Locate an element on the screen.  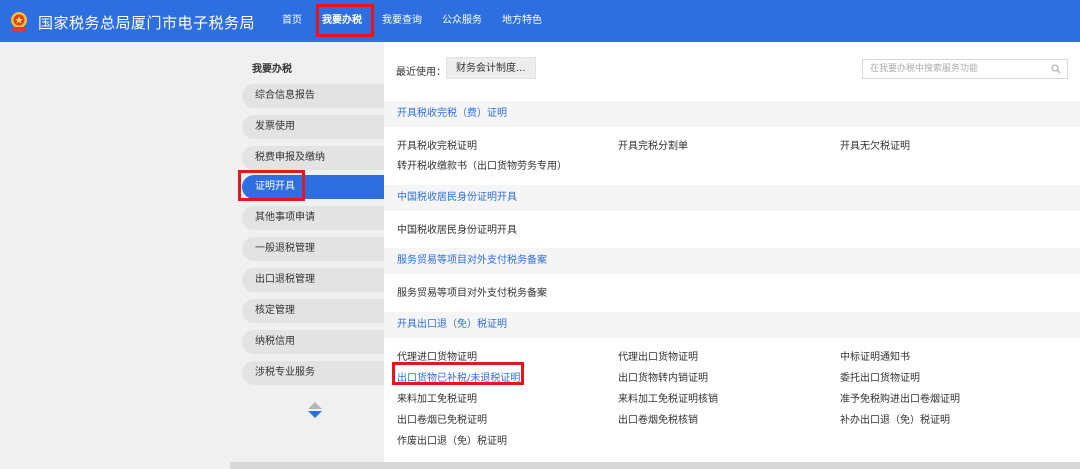
bottom-strip is located at coordinates (655, 465).